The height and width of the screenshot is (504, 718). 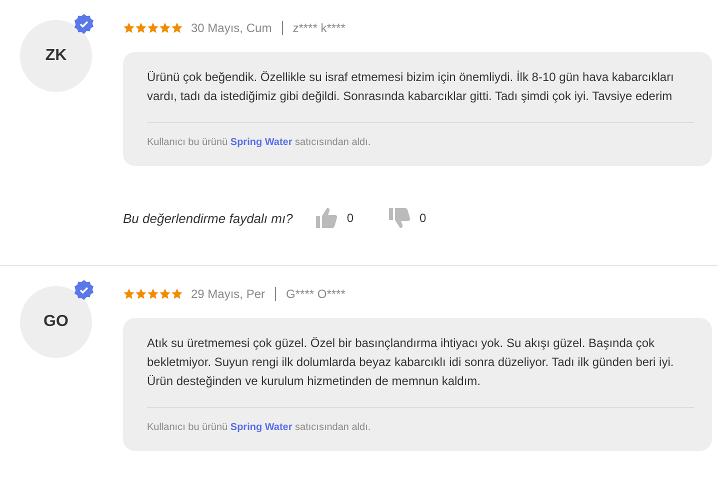 I want to click on helpful-question: Bu değerlendirme faydalı mı?, so click(x=208, y=218).